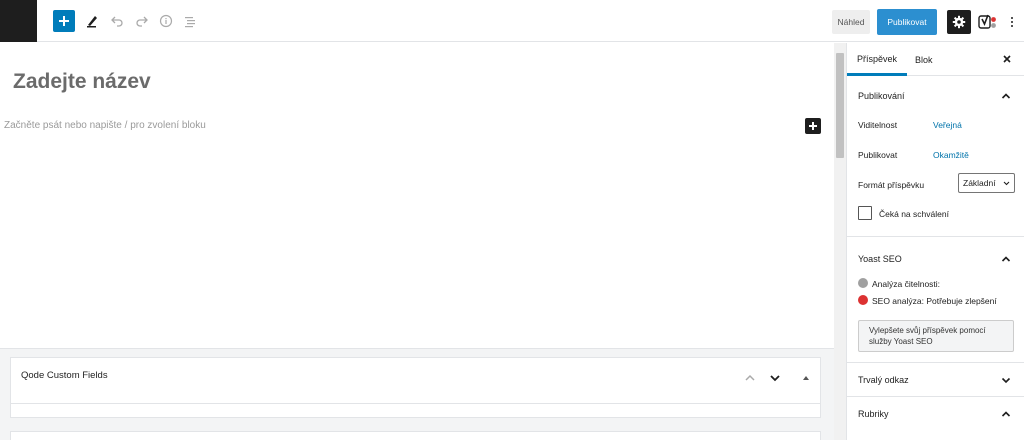  I want to click on move-down-button, so click(775, 378).